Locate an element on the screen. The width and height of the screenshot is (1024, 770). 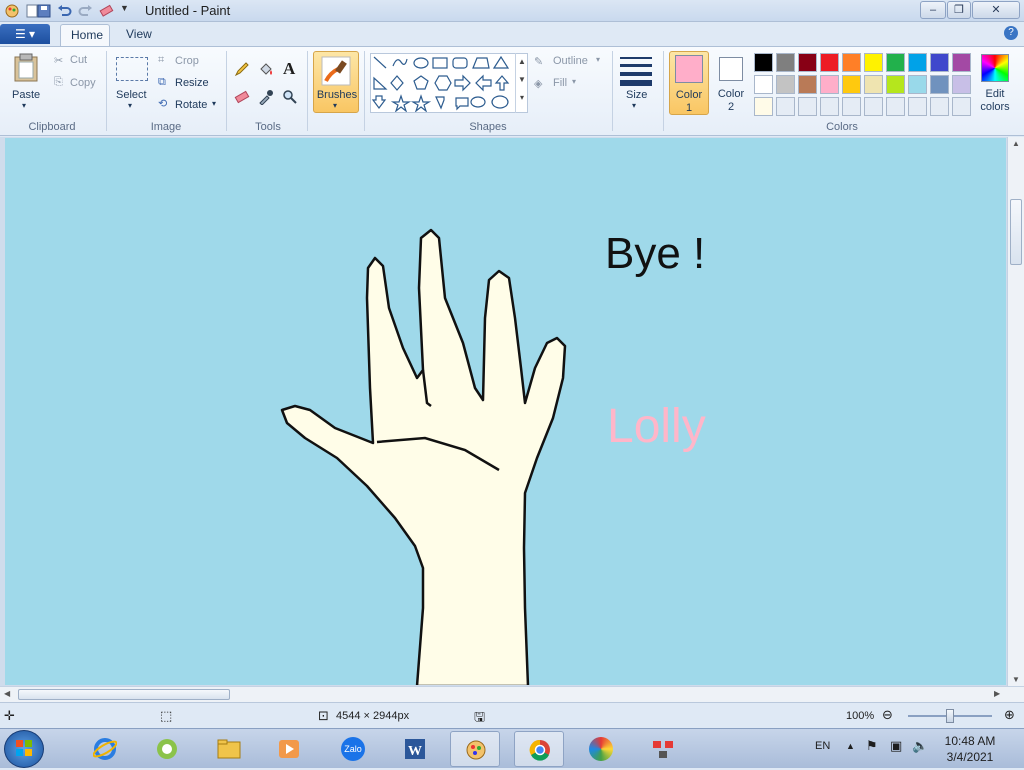
paste-icon is located at coordinates (26, 68).